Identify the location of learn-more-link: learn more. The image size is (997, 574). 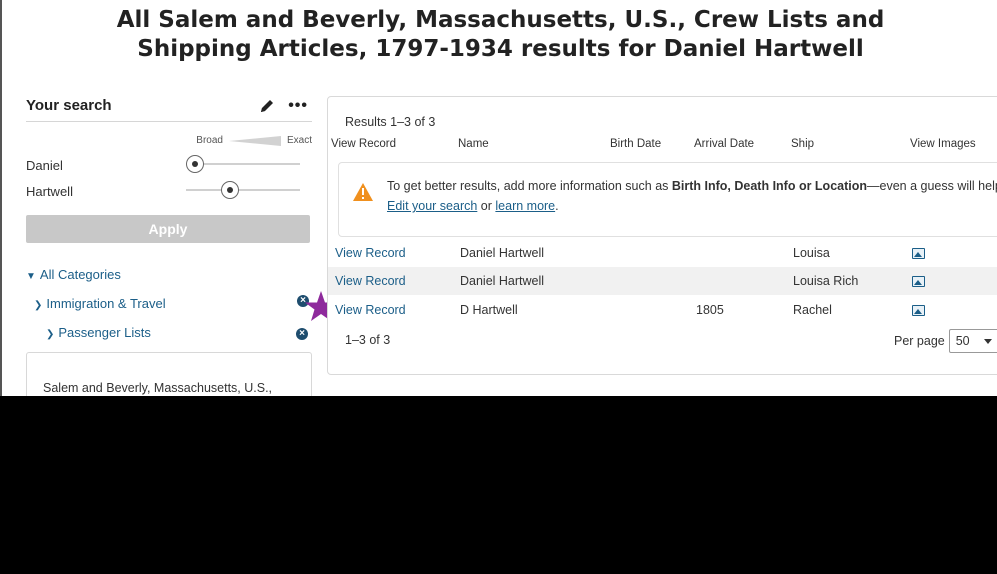
(525, 206).